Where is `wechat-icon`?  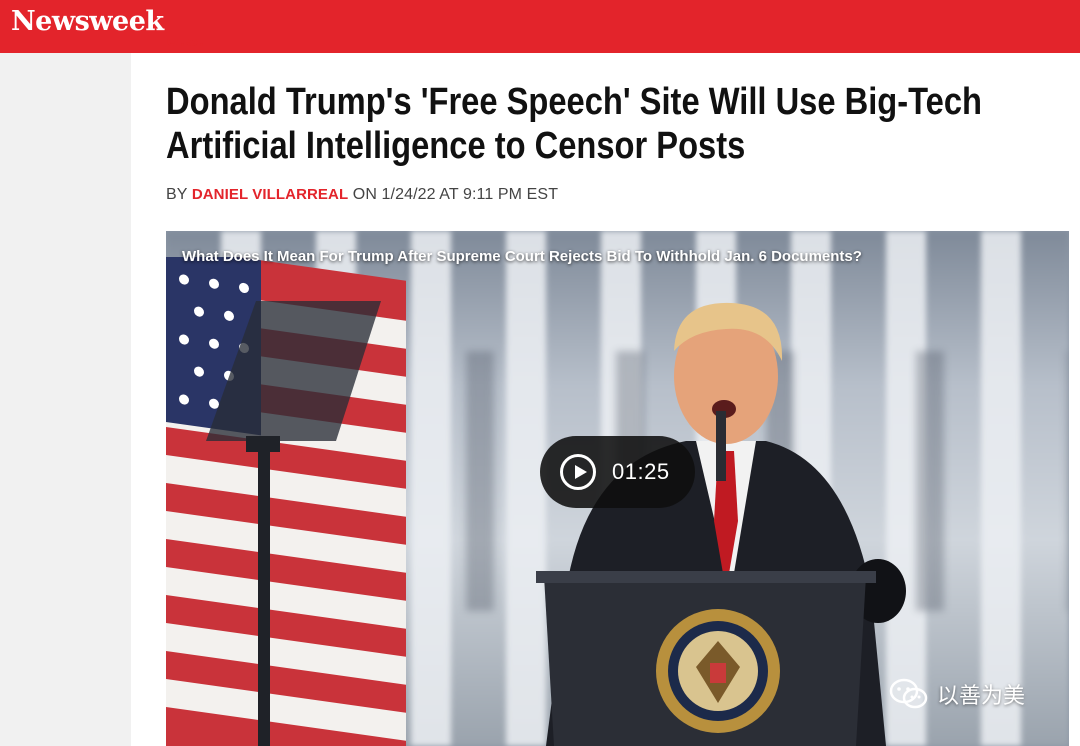 wechat-icon is located at coordinates (908, 693).